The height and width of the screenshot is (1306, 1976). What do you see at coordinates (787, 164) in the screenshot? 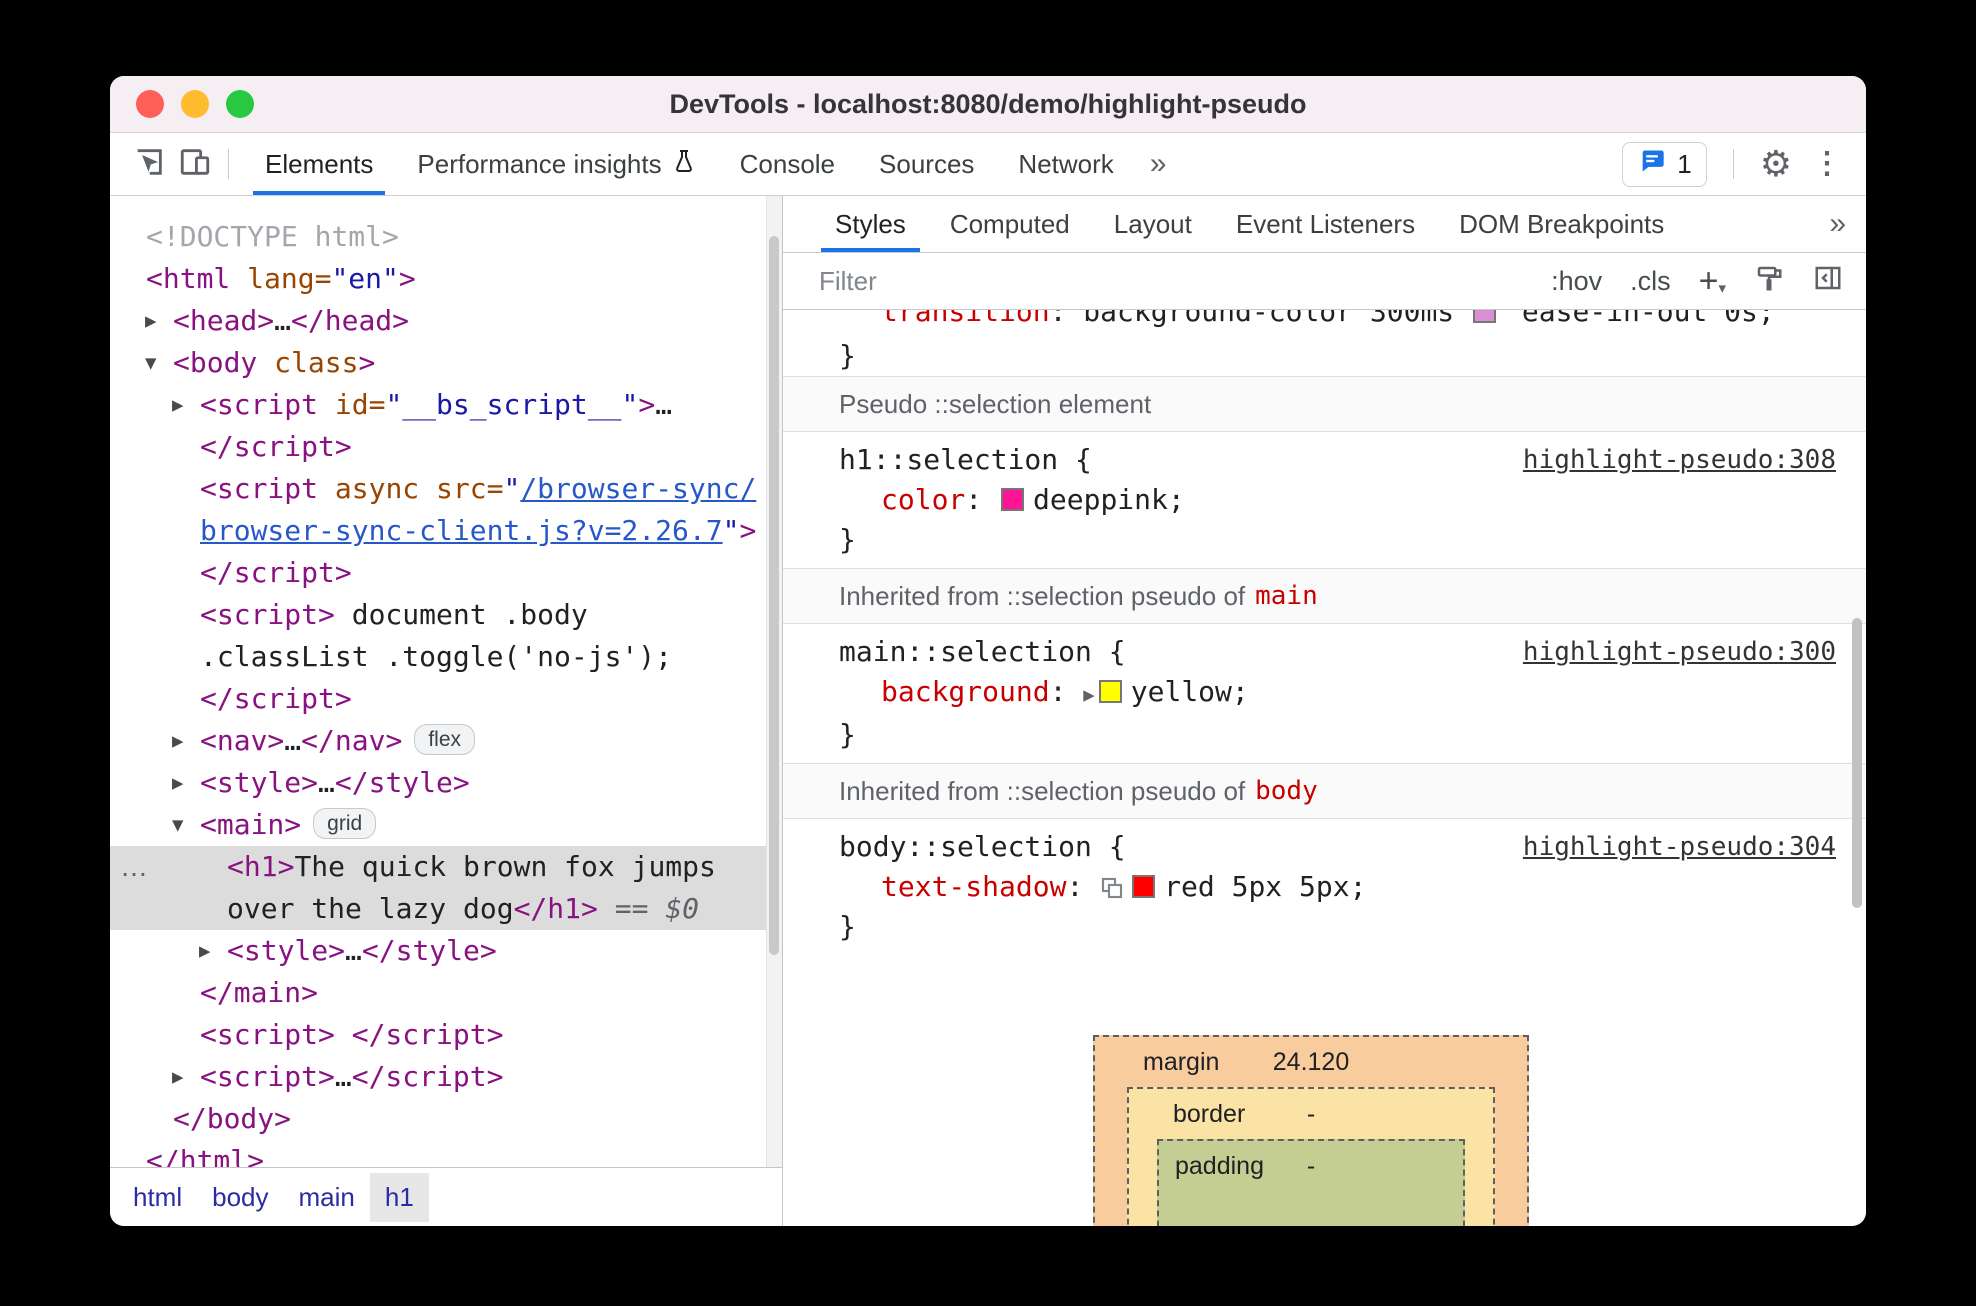
I see `tab-console: Console` at bounding box center [787, 164].